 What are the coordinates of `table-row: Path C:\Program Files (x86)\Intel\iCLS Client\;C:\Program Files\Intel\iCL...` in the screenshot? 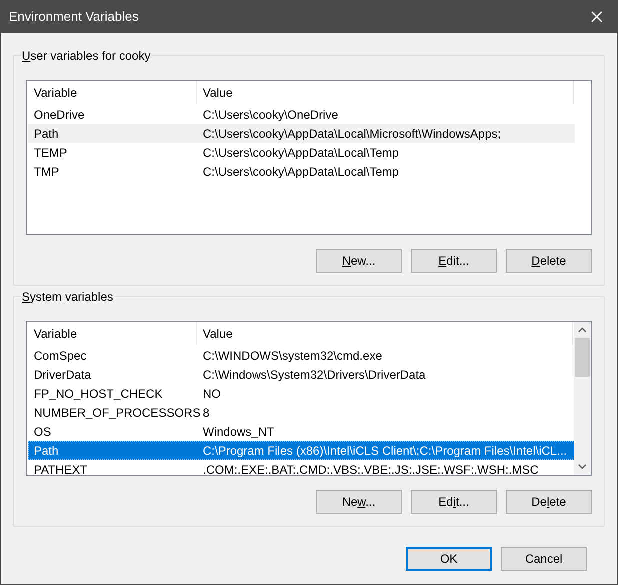 It's located at (301, 450).